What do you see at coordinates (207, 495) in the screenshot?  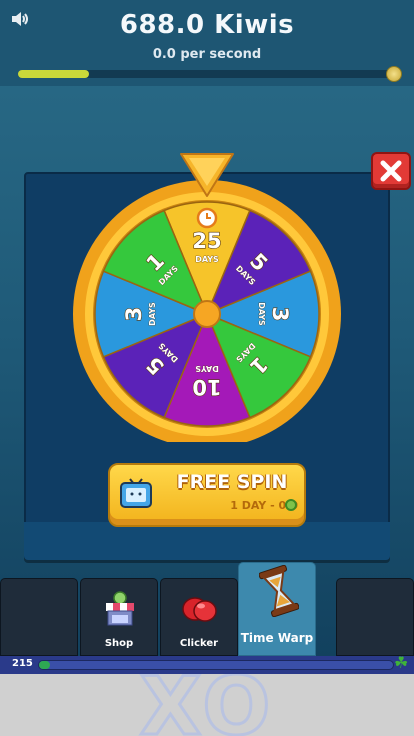 I see `free-spin-button: FREE SPIN 1 DAY - 0.0` at bounding box center [207, 495].